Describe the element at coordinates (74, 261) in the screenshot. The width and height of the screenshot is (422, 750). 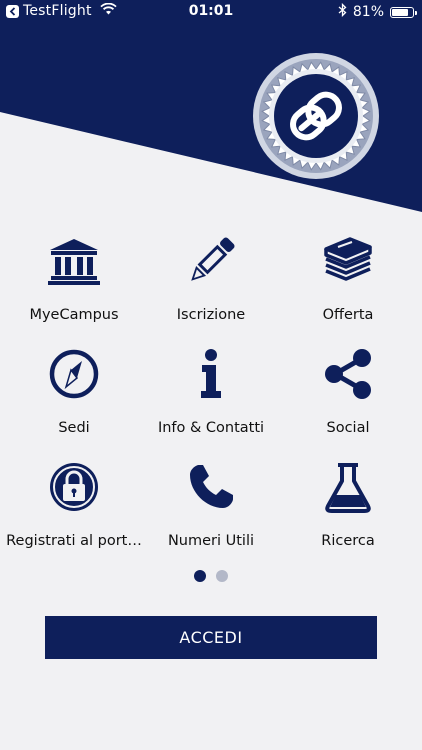
I see `bank-icon` at that location.